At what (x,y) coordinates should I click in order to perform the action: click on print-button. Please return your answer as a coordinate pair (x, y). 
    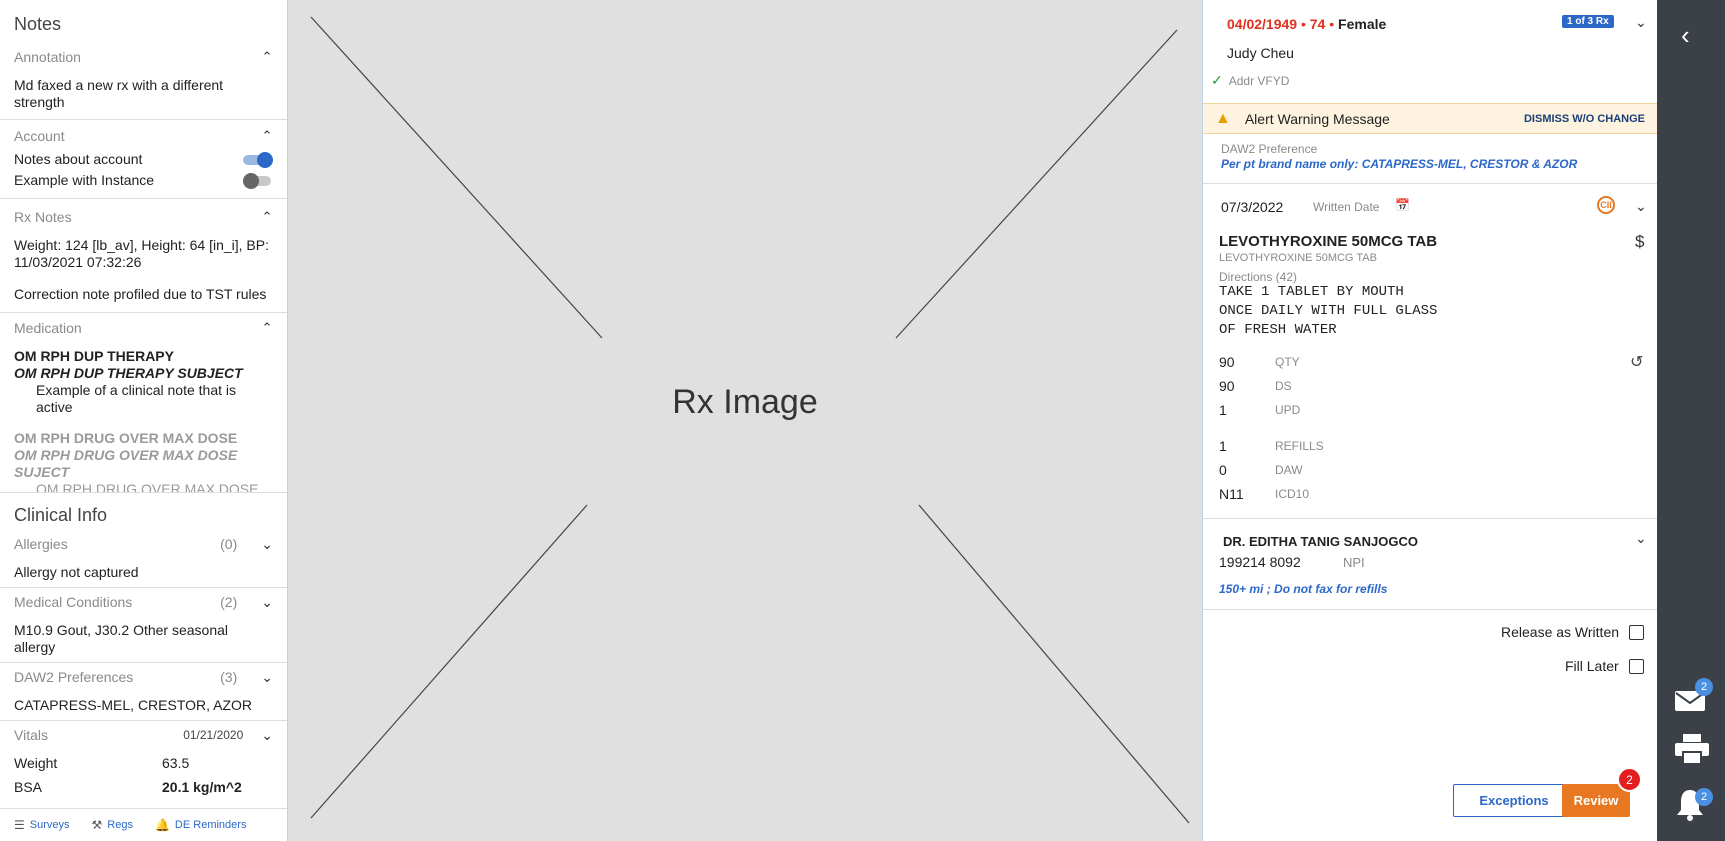
    Looking at the image, I should click on (1692, 751).